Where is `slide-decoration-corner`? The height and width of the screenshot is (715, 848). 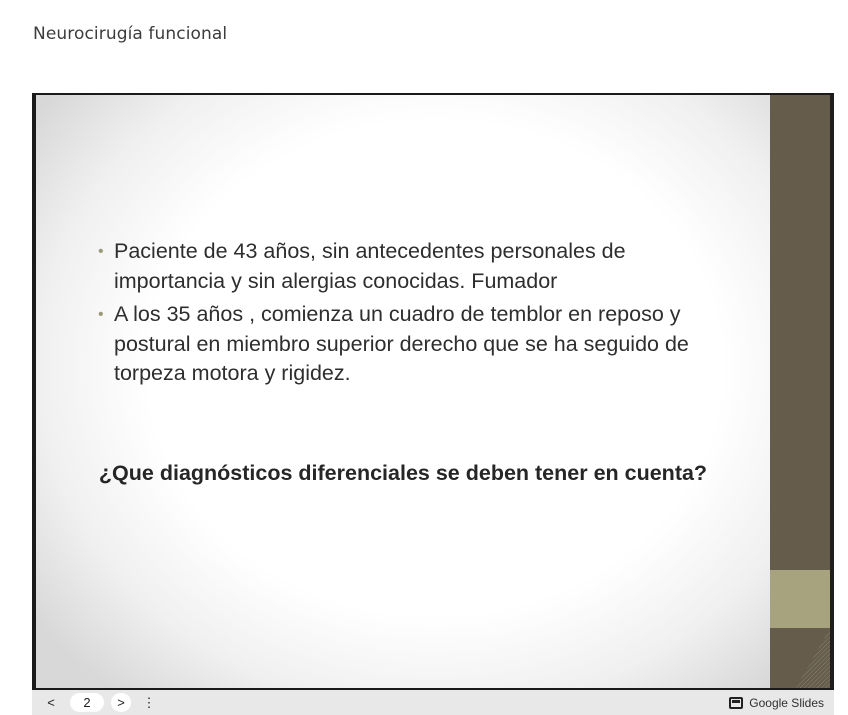 slide-decoration-corner is located at coordinates (813, 658).